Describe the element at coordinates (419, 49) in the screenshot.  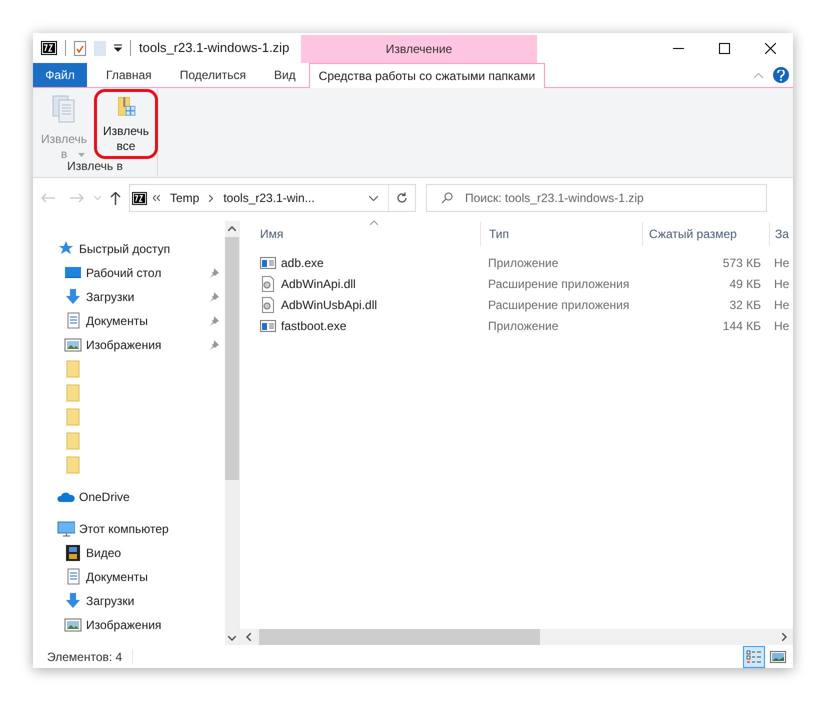
I see `context-tab-header: Извлечение` at that location.